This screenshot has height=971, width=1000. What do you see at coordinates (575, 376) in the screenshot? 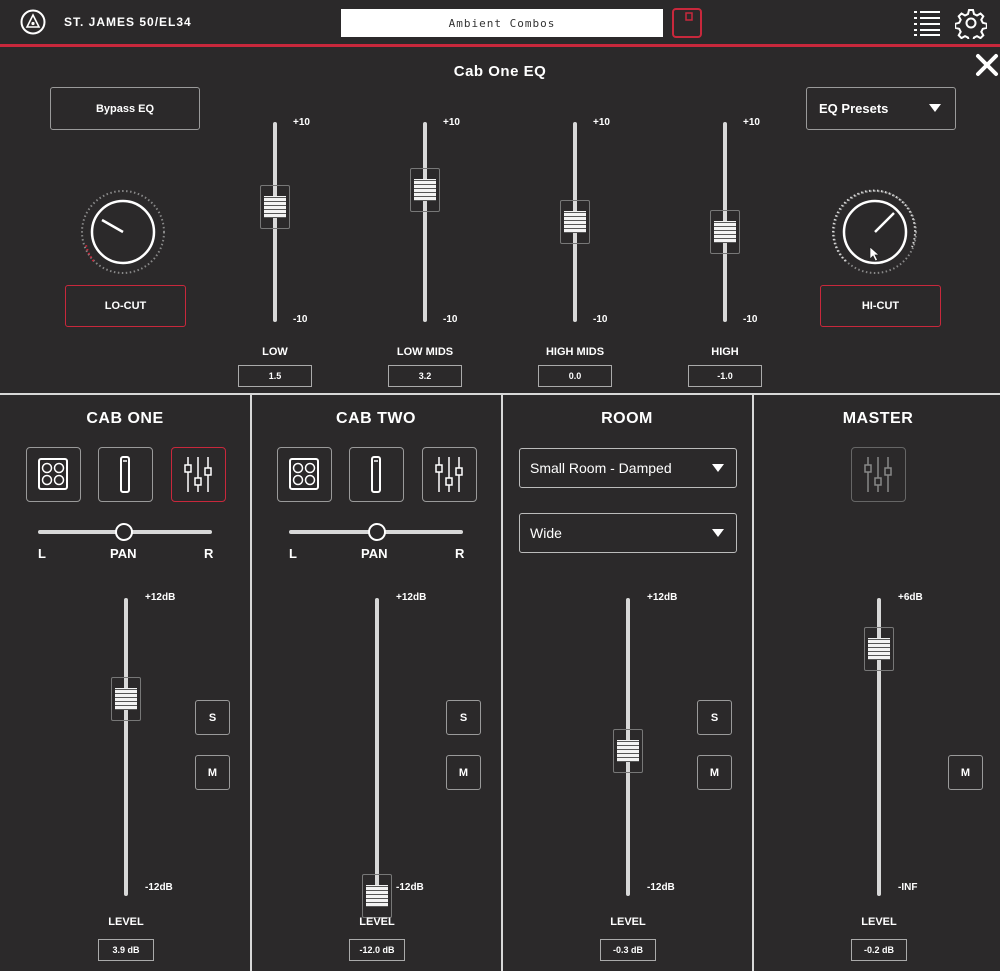
I see `high-mids-value-field: 0.0` at bounding box center [575, 376].